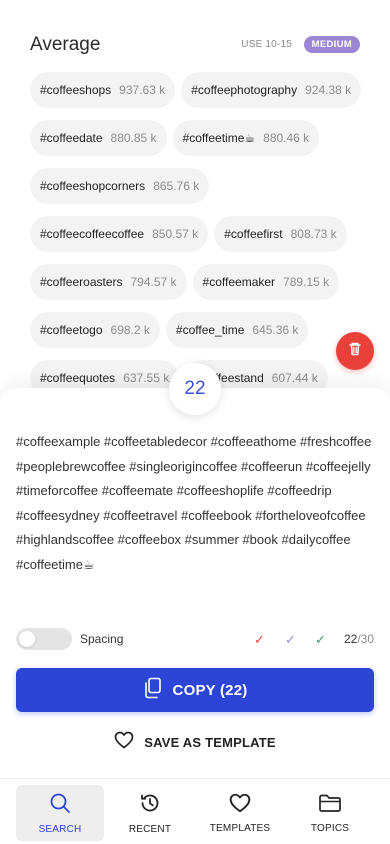 The image size is (390, 844). I want to click on nav-item-templates: TEMPLATES, so click(240, 813).